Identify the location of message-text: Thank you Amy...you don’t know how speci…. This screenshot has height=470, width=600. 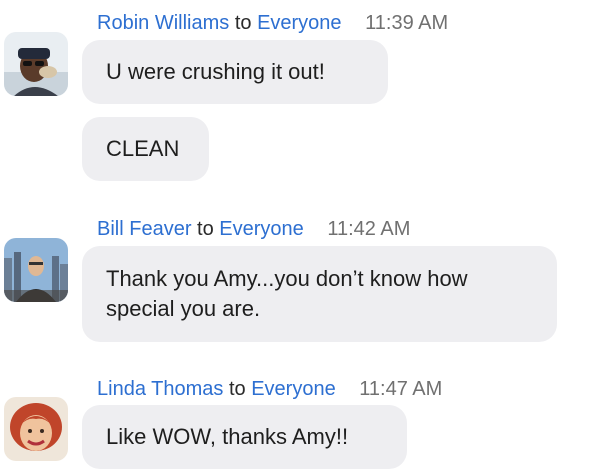
(287, 293).